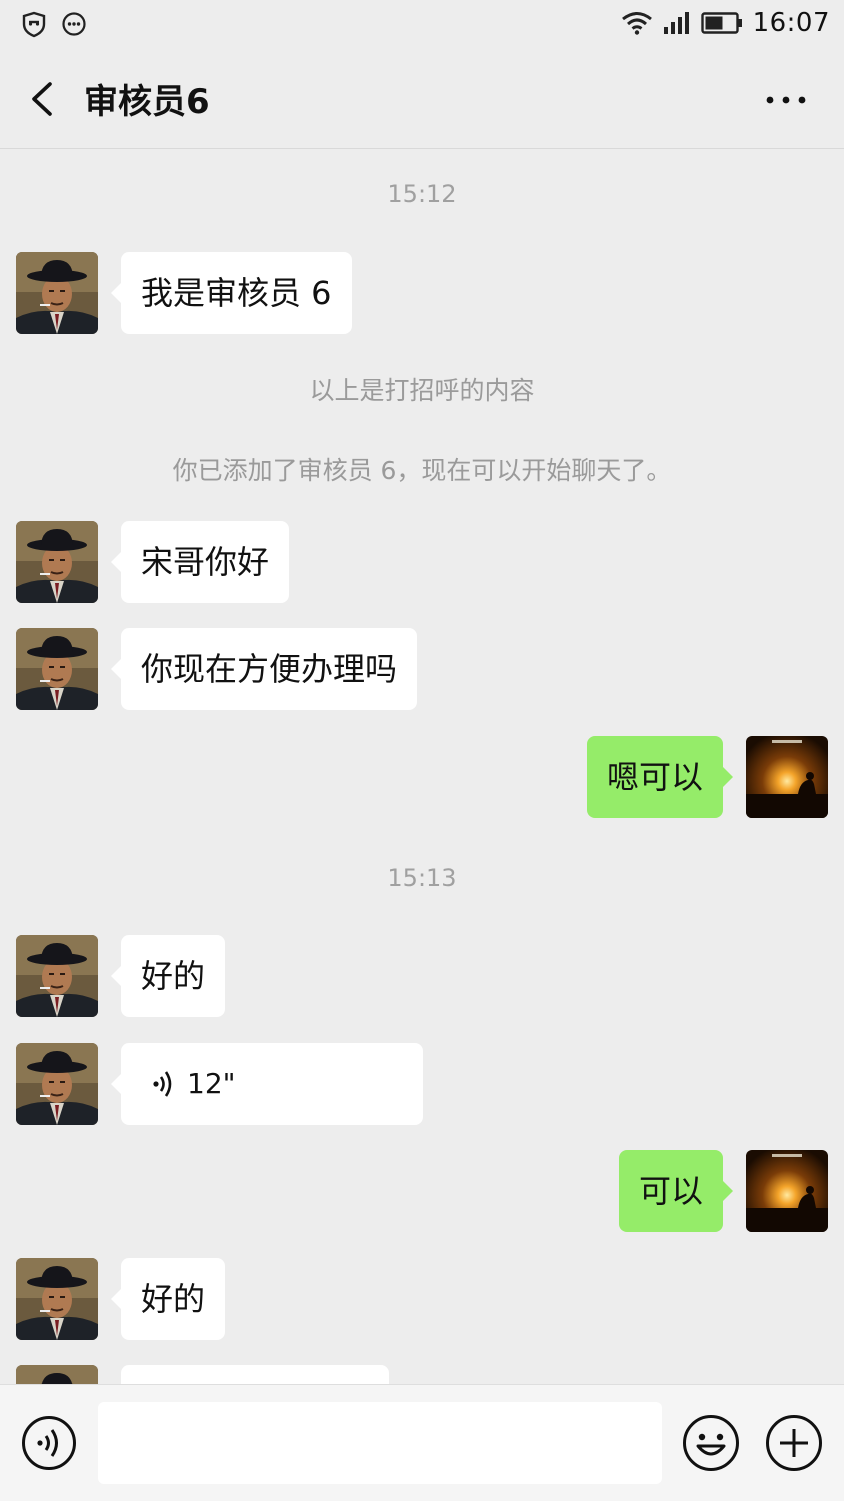  I want to click on chevron-left-icon, so click(44, 99).